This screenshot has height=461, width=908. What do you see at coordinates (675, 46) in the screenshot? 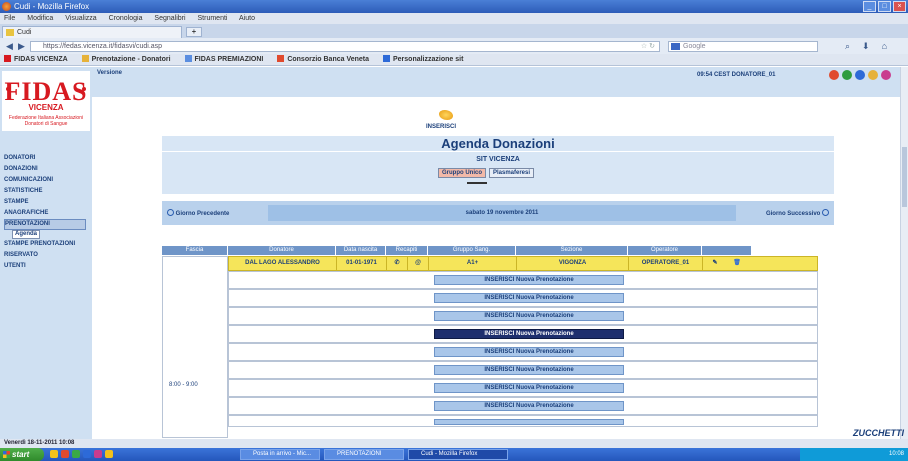
I see `search-engine-icon` at bounding box center [675, 46].